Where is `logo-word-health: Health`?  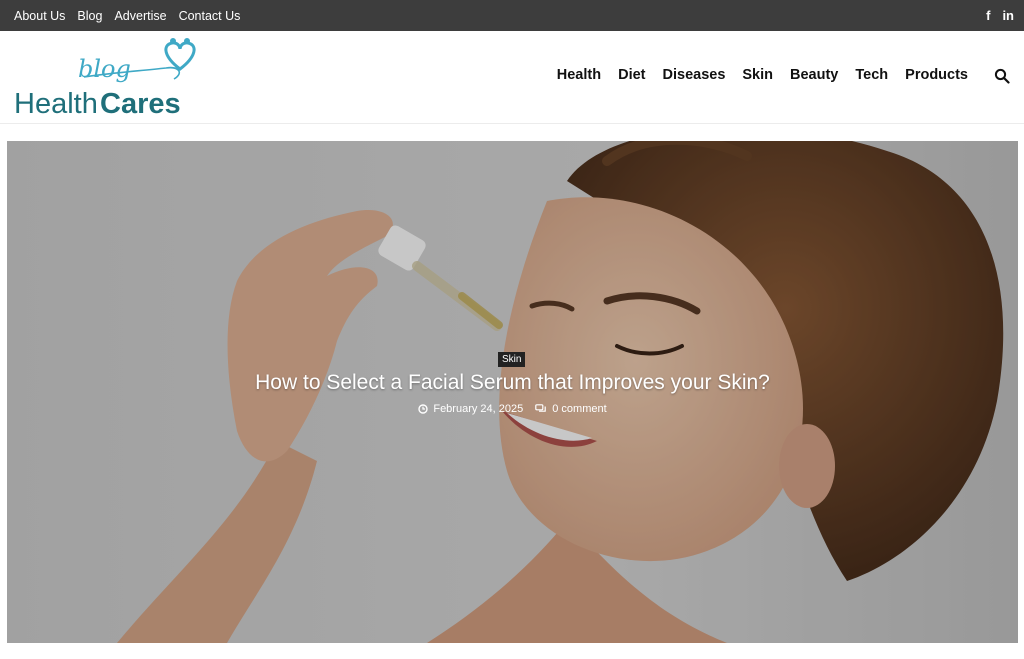 logo-word-health: Health is located at coordinates (56, 103).